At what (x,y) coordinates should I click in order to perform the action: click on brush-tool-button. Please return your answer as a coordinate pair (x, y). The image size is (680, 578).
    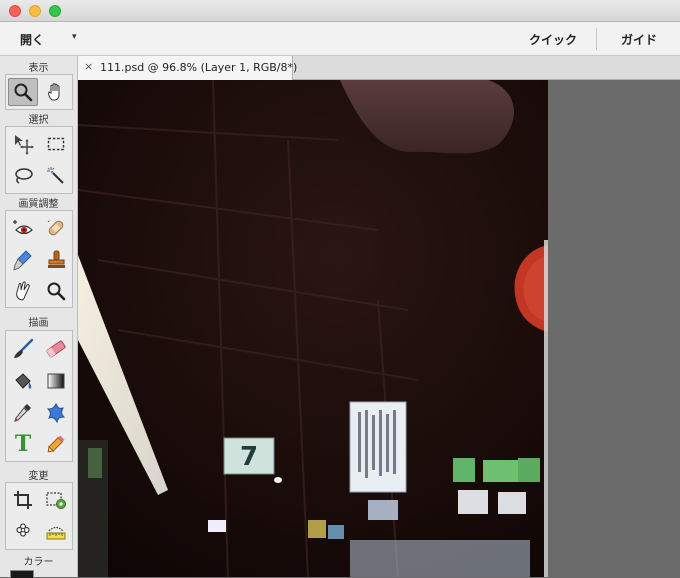
    Looking at the image, I should click on (23, 349).